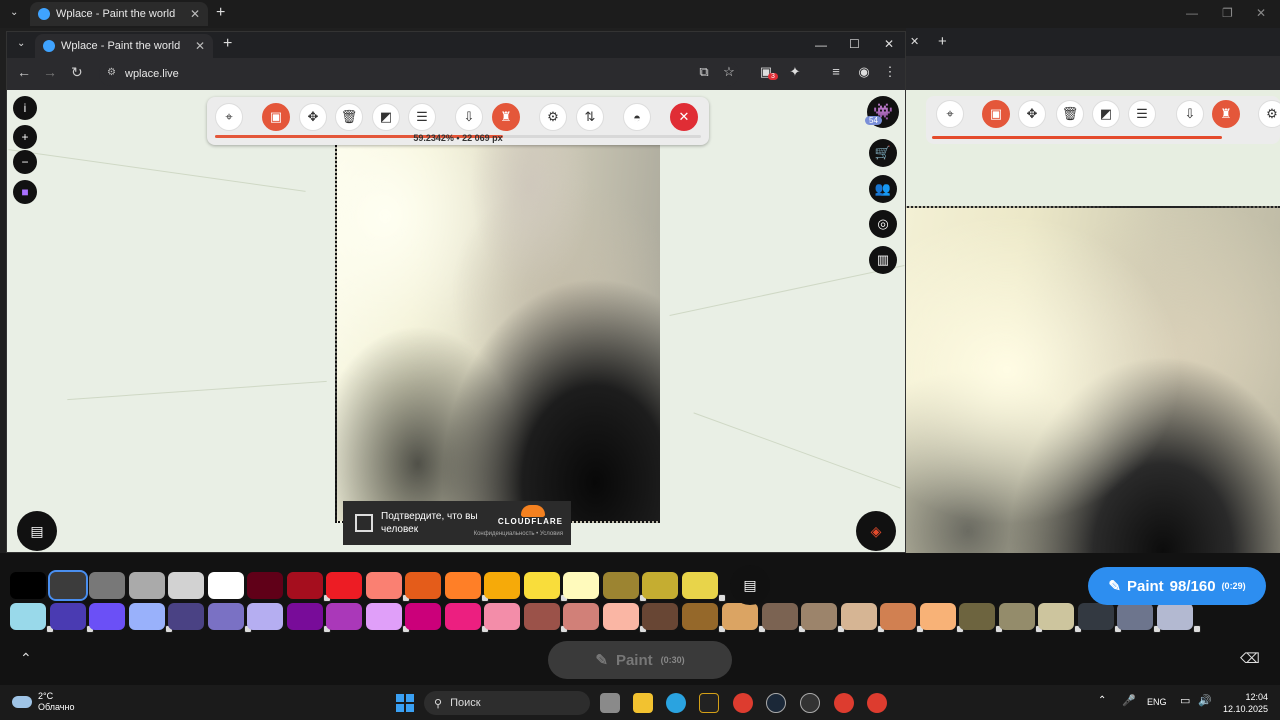 The image size is (1280, 720). What do you see at coordinates (25, 162) in the screenshot?
I see `zoom-out-button: −` at bounding box center [25, 162].